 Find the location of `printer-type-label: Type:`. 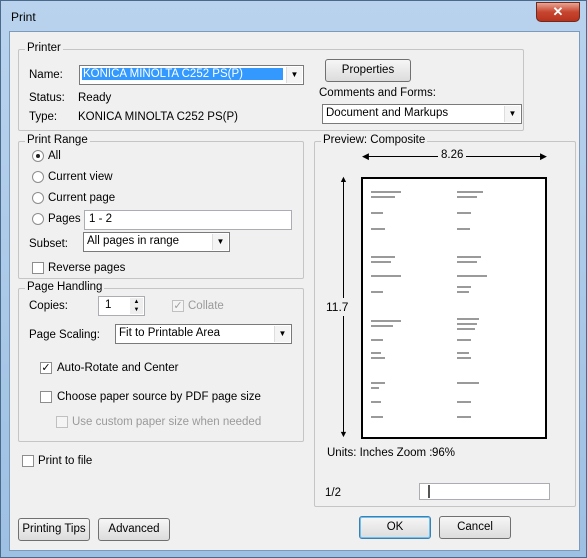

printer-type-label: Type: is located at coordinates (43, 117).